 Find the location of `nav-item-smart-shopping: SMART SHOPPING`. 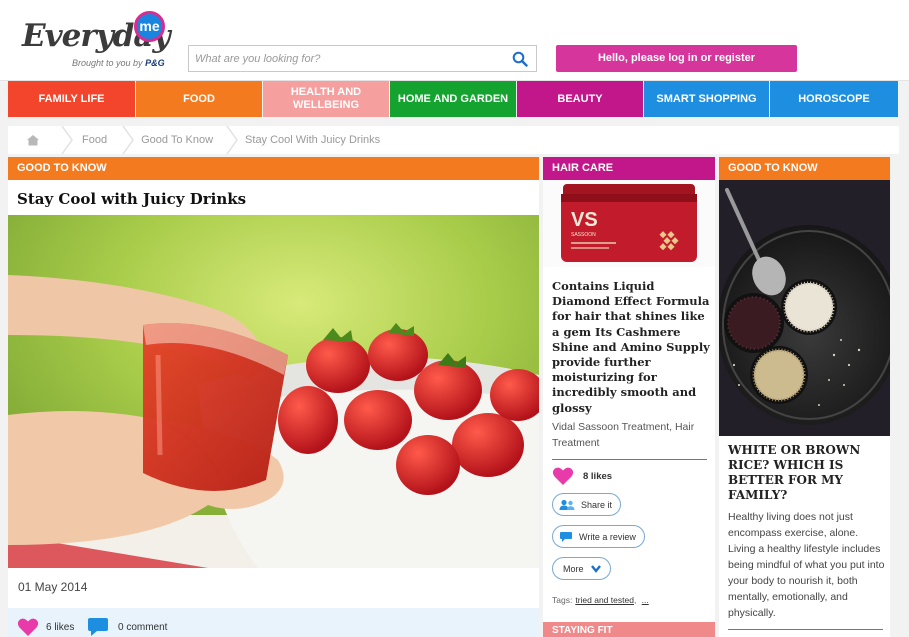

nav-item-smart-shopping: SMART SHOPPING is located at coordinates (706, 99).